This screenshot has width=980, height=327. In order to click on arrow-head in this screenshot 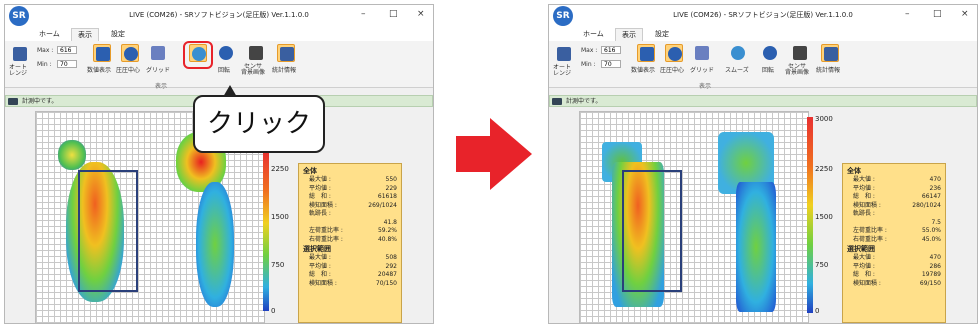, I will do `click(511, 154)`.